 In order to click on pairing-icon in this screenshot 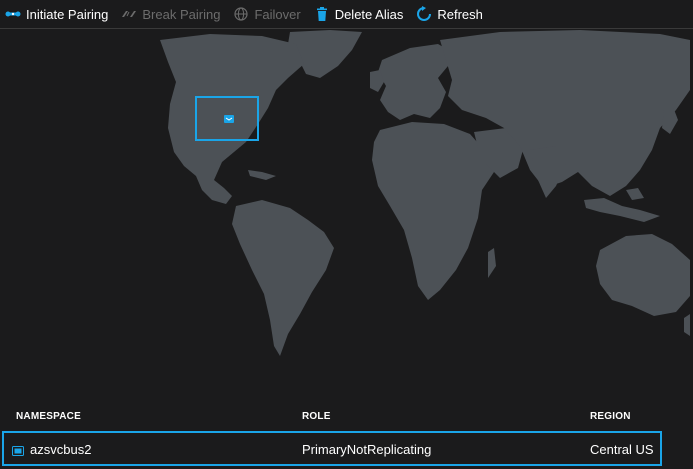, I will do `click(13, 14)`.